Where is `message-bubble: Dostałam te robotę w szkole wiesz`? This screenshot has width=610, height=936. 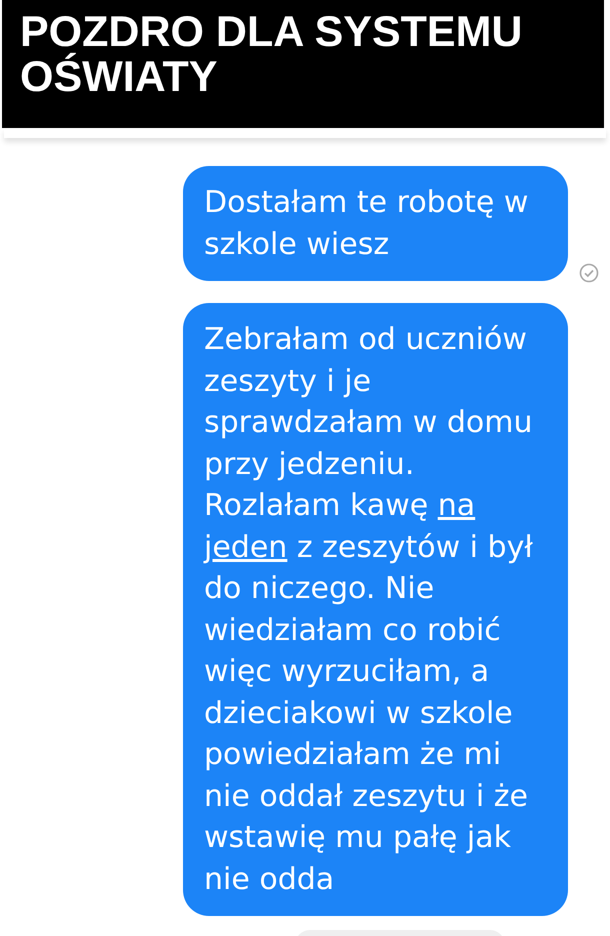 message-bubble: Dostałam te robotę w szkole wiesz is located at coordinates (375, 223).